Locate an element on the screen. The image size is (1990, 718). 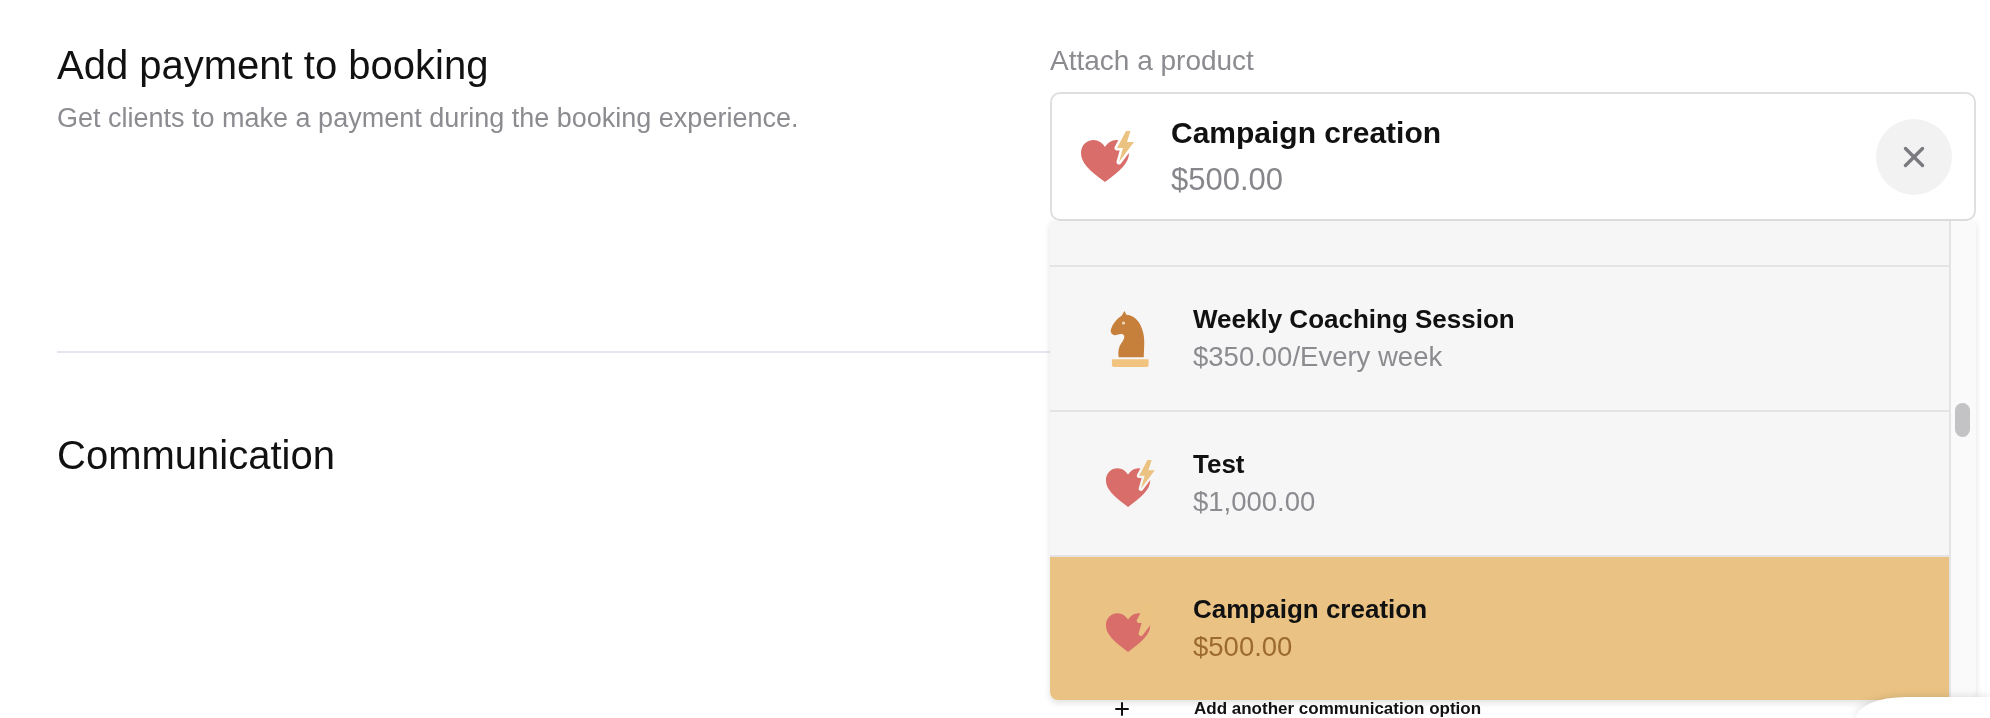
option-price: $1,000.00 is located at coordinates (1254, 502).